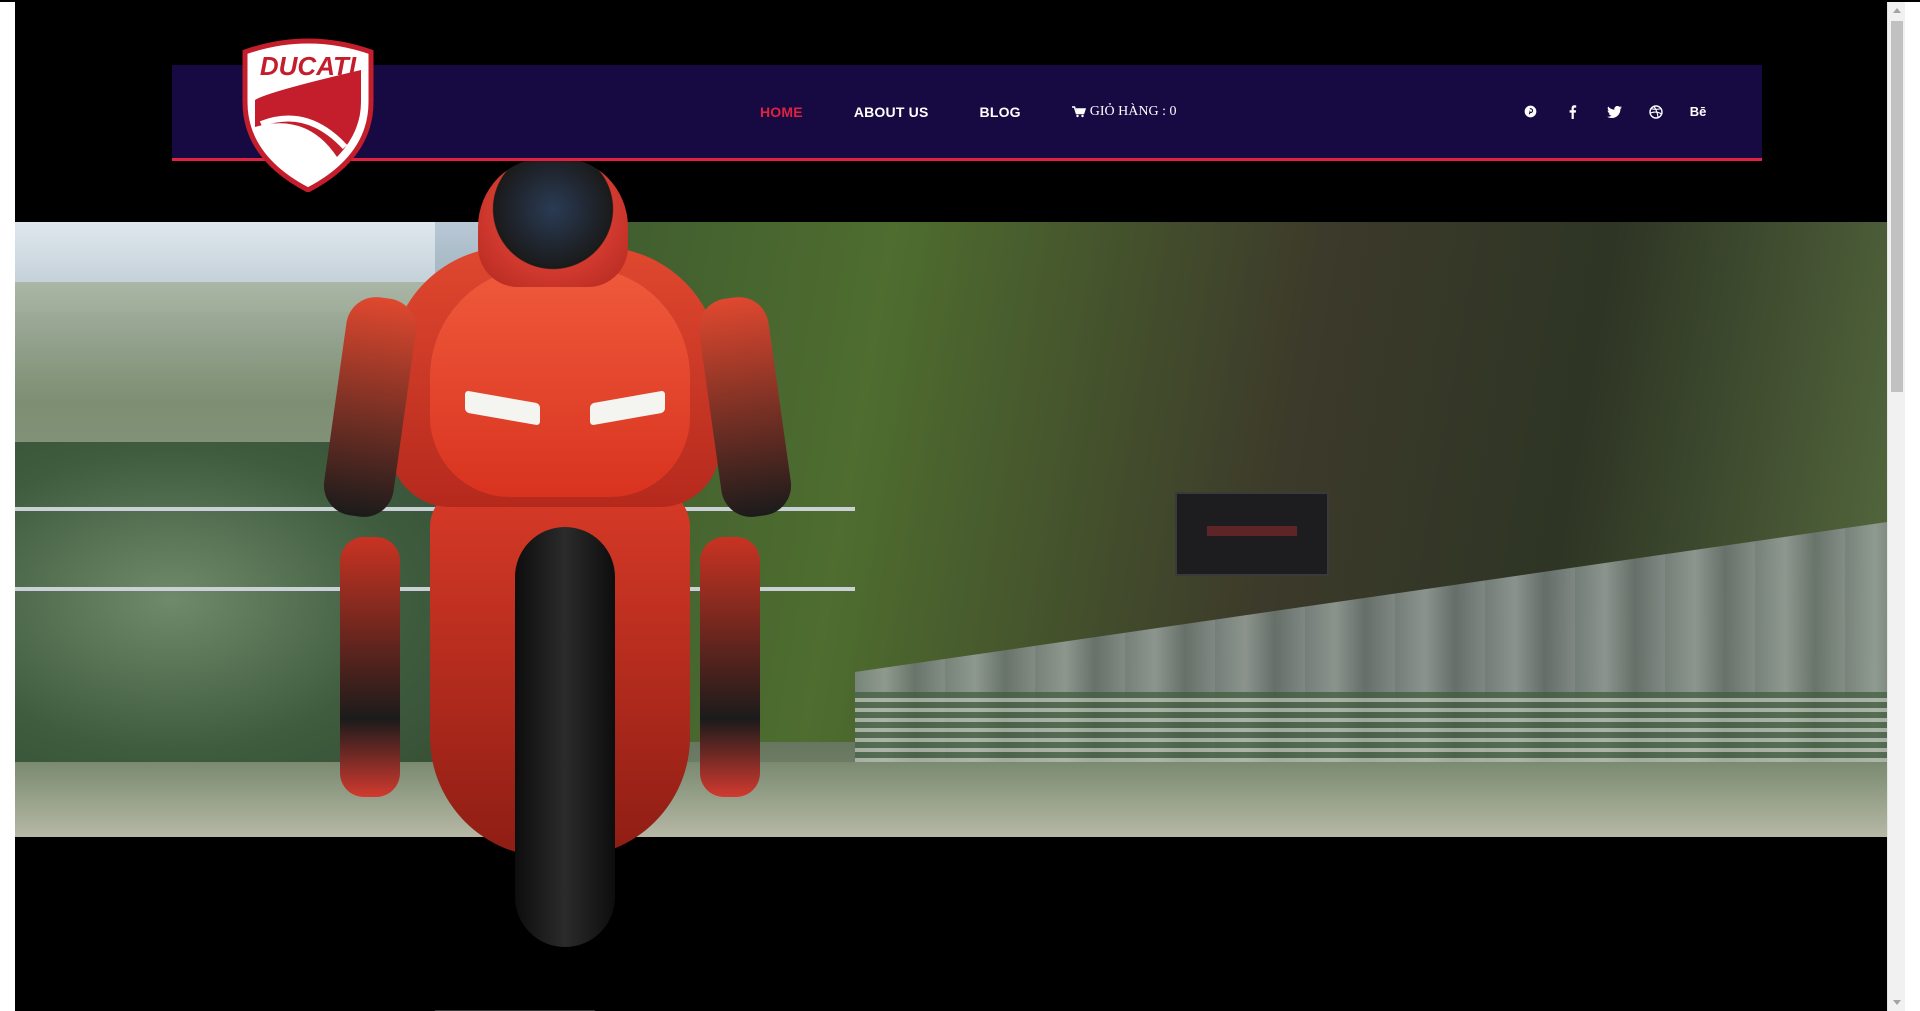  What do you see at coordinates (7, 506) in the screenshot?
I see `left-gutter` at bounding box center [7, 506].